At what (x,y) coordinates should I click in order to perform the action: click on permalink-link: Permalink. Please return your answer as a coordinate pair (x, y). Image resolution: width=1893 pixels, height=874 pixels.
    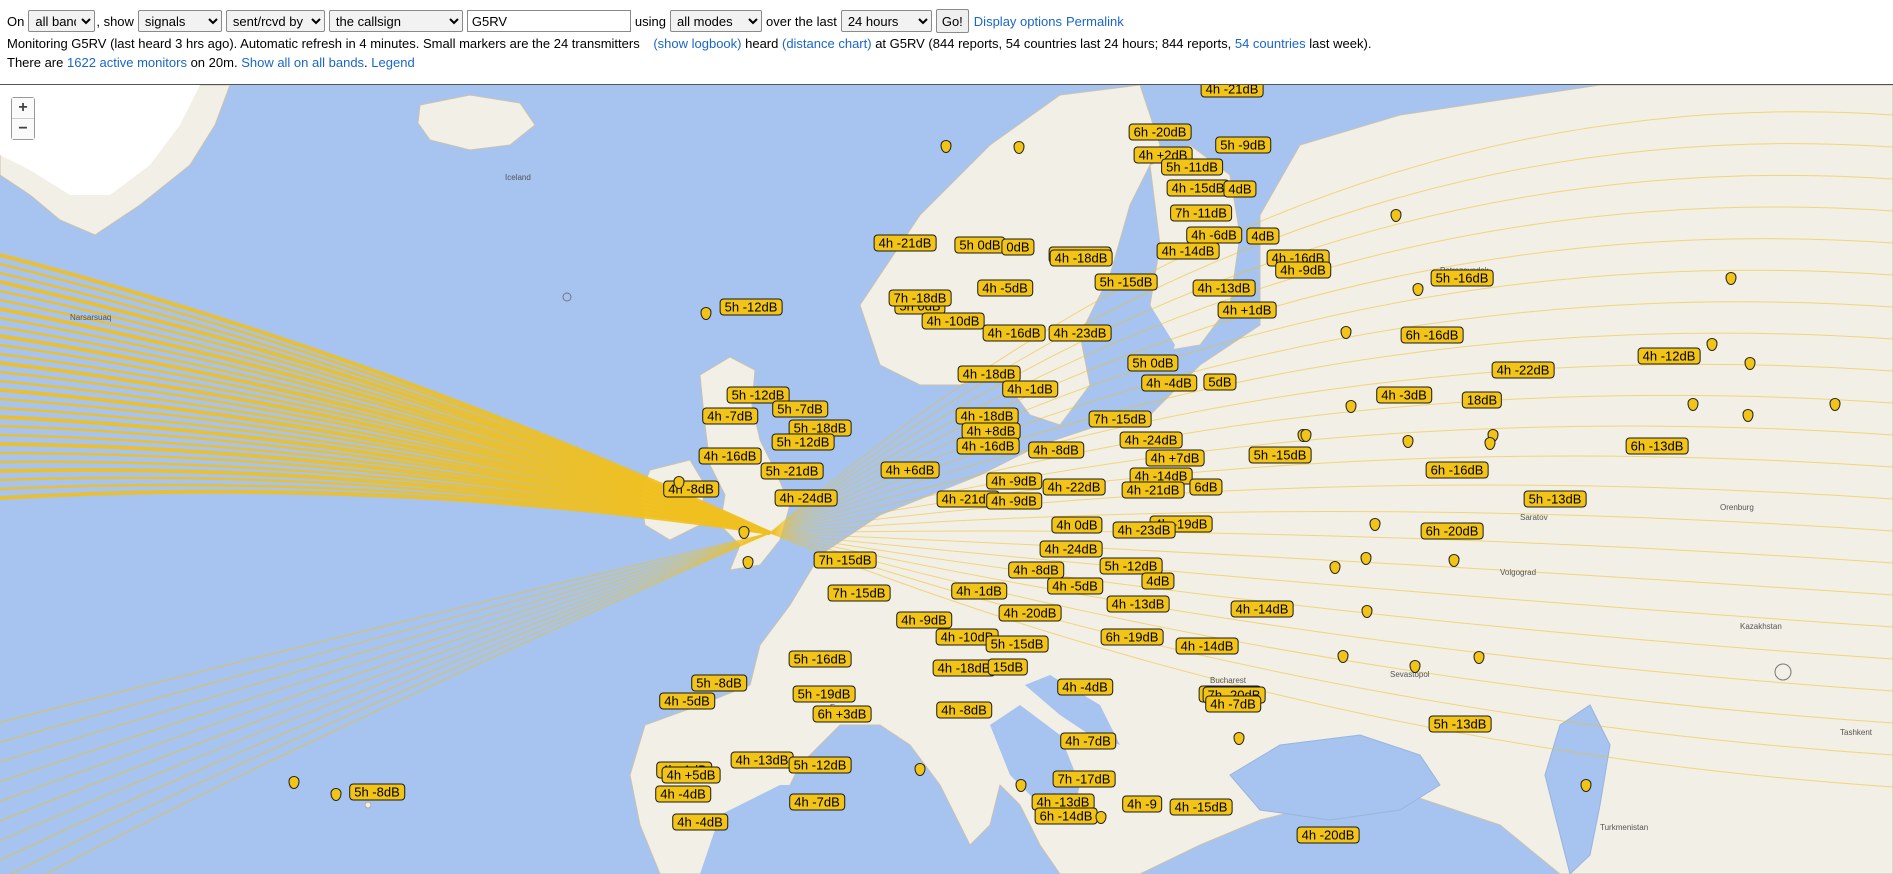
    Looking at the image, I should click on (1095, 21).